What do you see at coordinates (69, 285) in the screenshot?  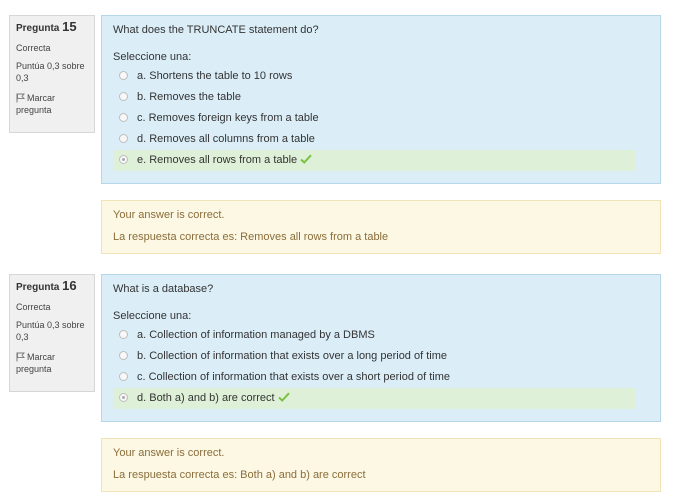 I see `question-number-value: 16` at bounding box center [69, 285].